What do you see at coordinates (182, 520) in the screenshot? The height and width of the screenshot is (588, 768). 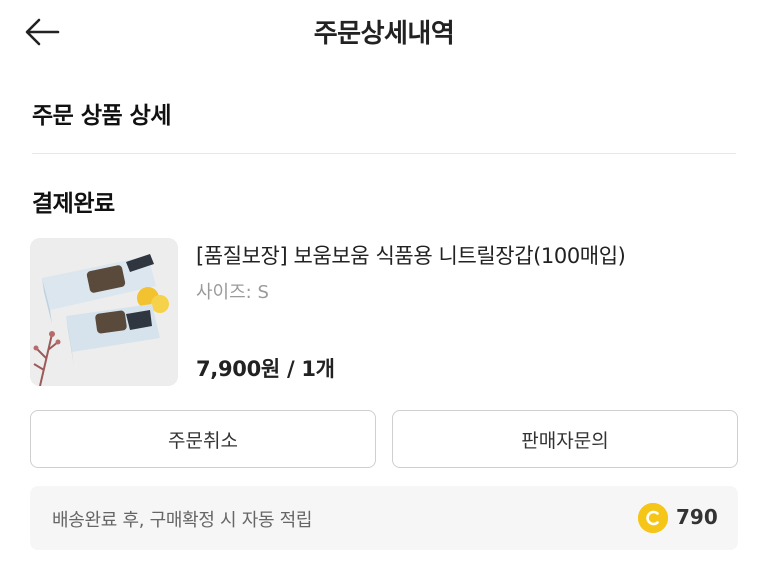 I see `reward-description: 배송완료 후, 구매확정 시 자동 적립` at bounding box center [182, 520].